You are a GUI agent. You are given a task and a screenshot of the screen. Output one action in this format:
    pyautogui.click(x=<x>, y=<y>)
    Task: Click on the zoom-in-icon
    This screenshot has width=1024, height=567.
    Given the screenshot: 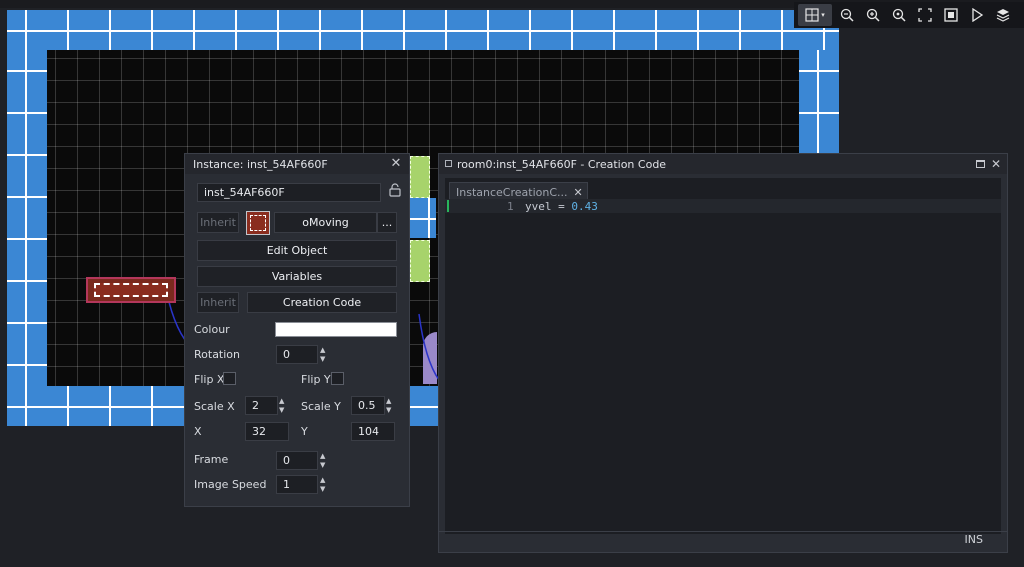 What is the action you would take?
    pyautogui.click(x=873, y=15)
    